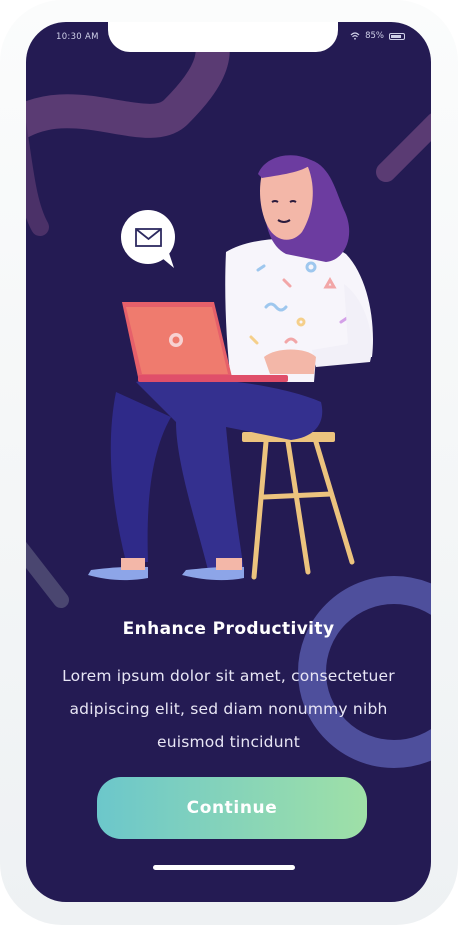 The height and width of the screenshot is (925, 458). Describe the element at coordinates (223, 37) in the screenshot. I see `notch` at that location.